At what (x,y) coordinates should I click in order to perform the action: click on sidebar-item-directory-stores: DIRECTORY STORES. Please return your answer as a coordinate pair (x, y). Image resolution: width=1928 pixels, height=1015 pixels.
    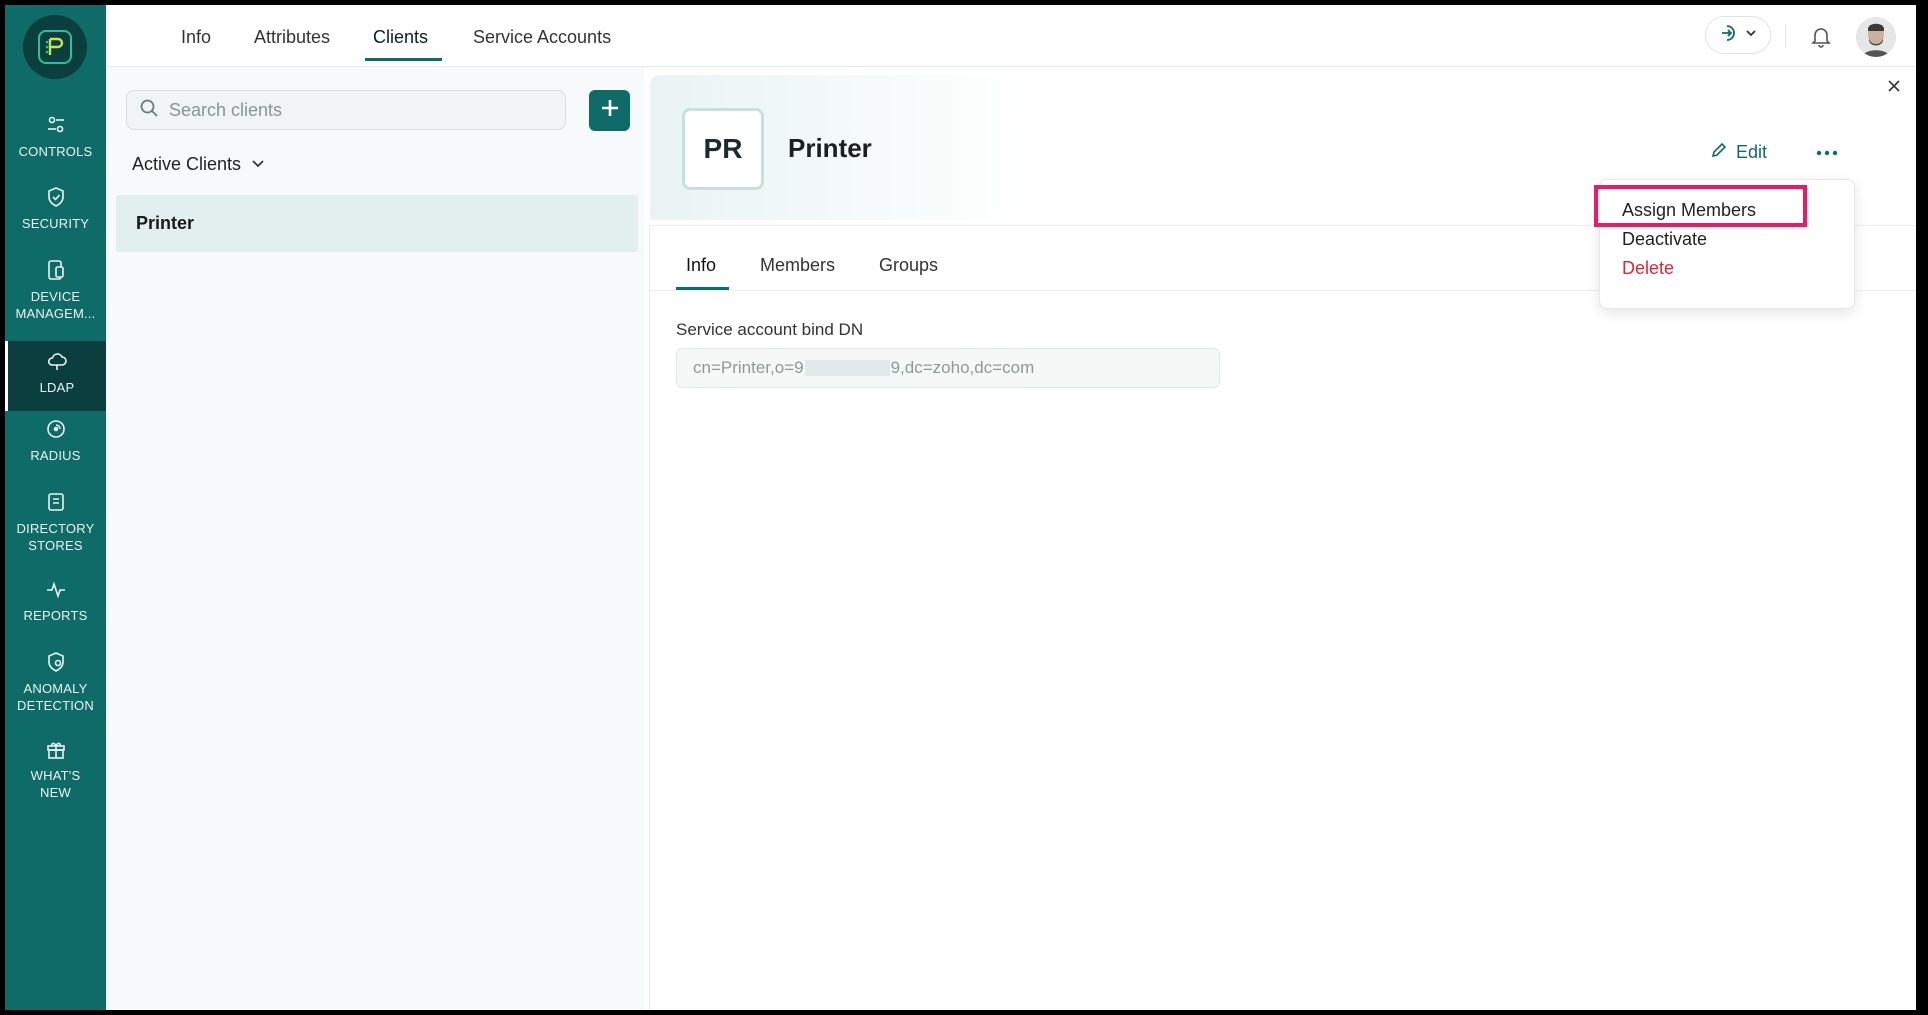
    Looking at the image, I should click on (55, 522).